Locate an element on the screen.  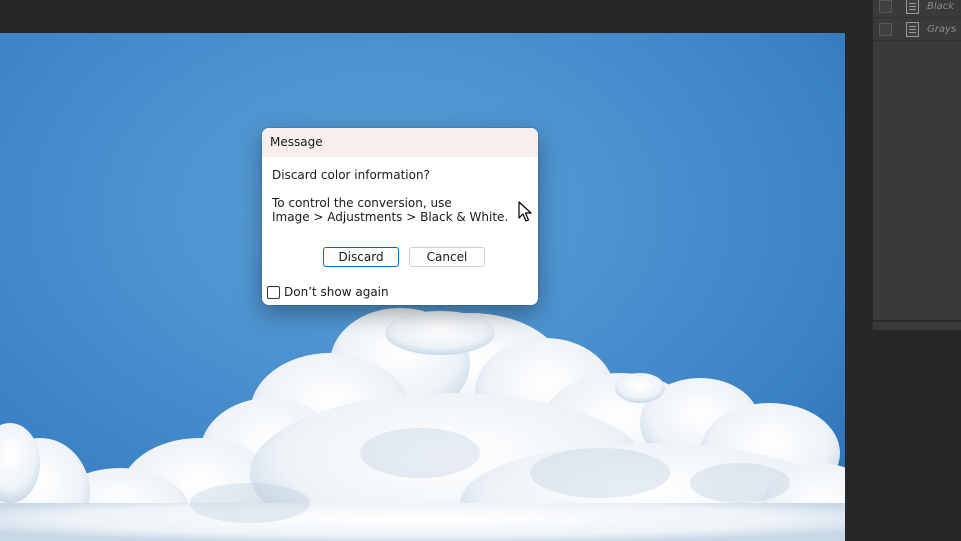
checkbox-box is located at coordinates (273, 292).